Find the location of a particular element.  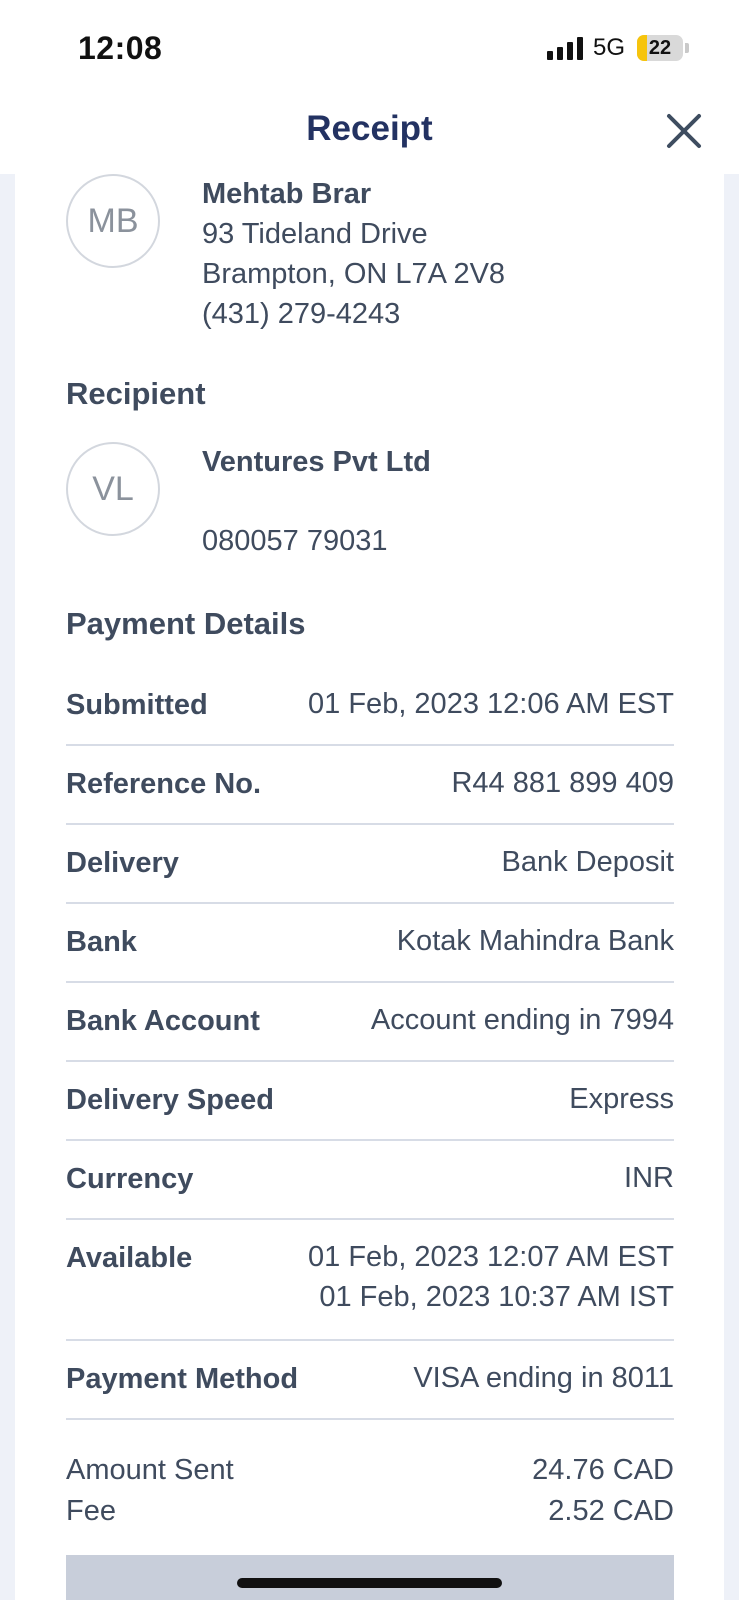

sender-avatar: MB is located at coordinates (113, 221).